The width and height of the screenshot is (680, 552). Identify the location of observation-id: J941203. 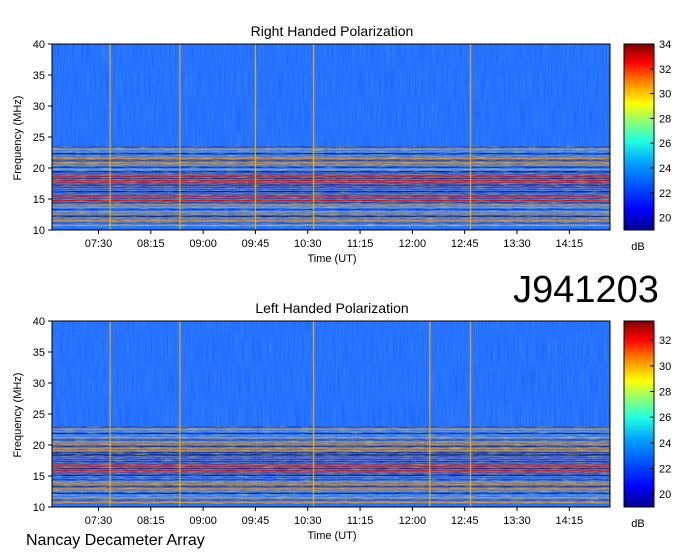
(586, 290).